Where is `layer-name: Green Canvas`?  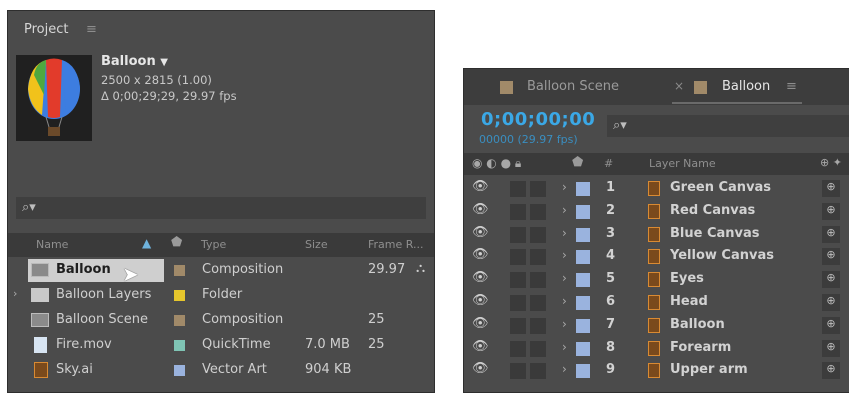 layer-name: Green Canvas is located at coordinates (720, 187).